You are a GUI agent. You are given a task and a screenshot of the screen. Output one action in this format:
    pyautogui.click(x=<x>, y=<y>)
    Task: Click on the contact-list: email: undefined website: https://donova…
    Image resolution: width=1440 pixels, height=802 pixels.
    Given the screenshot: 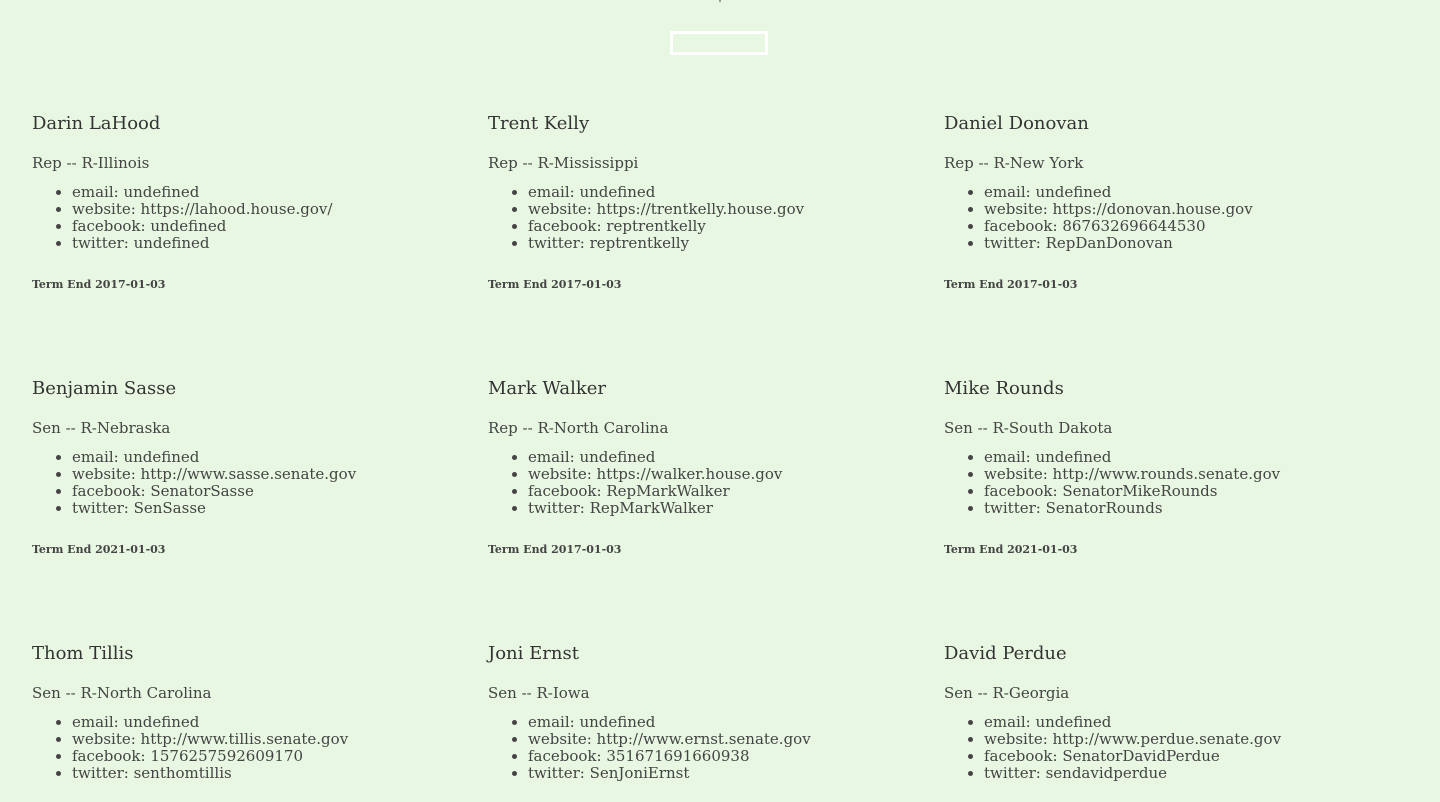 What is the action you would take?
    pyautogui.click(x=1098, y=218)
    